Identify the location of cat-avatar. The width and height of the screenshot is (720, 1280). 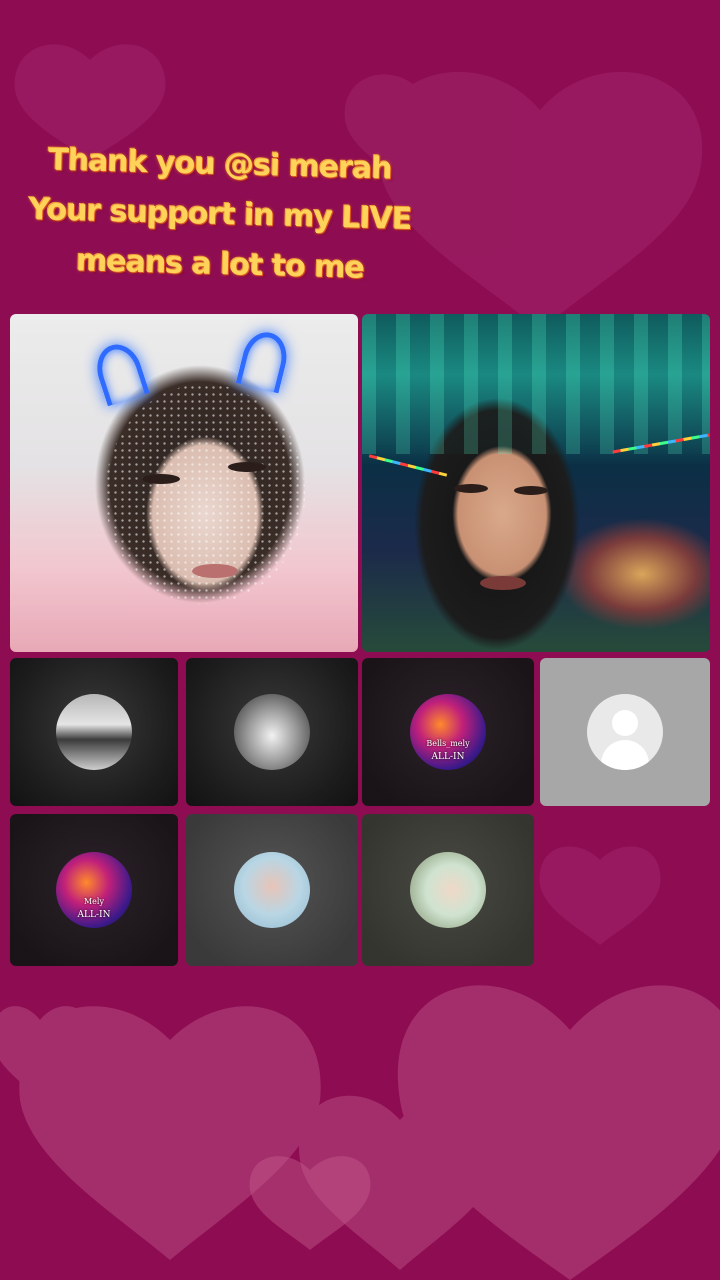
(272, 732).